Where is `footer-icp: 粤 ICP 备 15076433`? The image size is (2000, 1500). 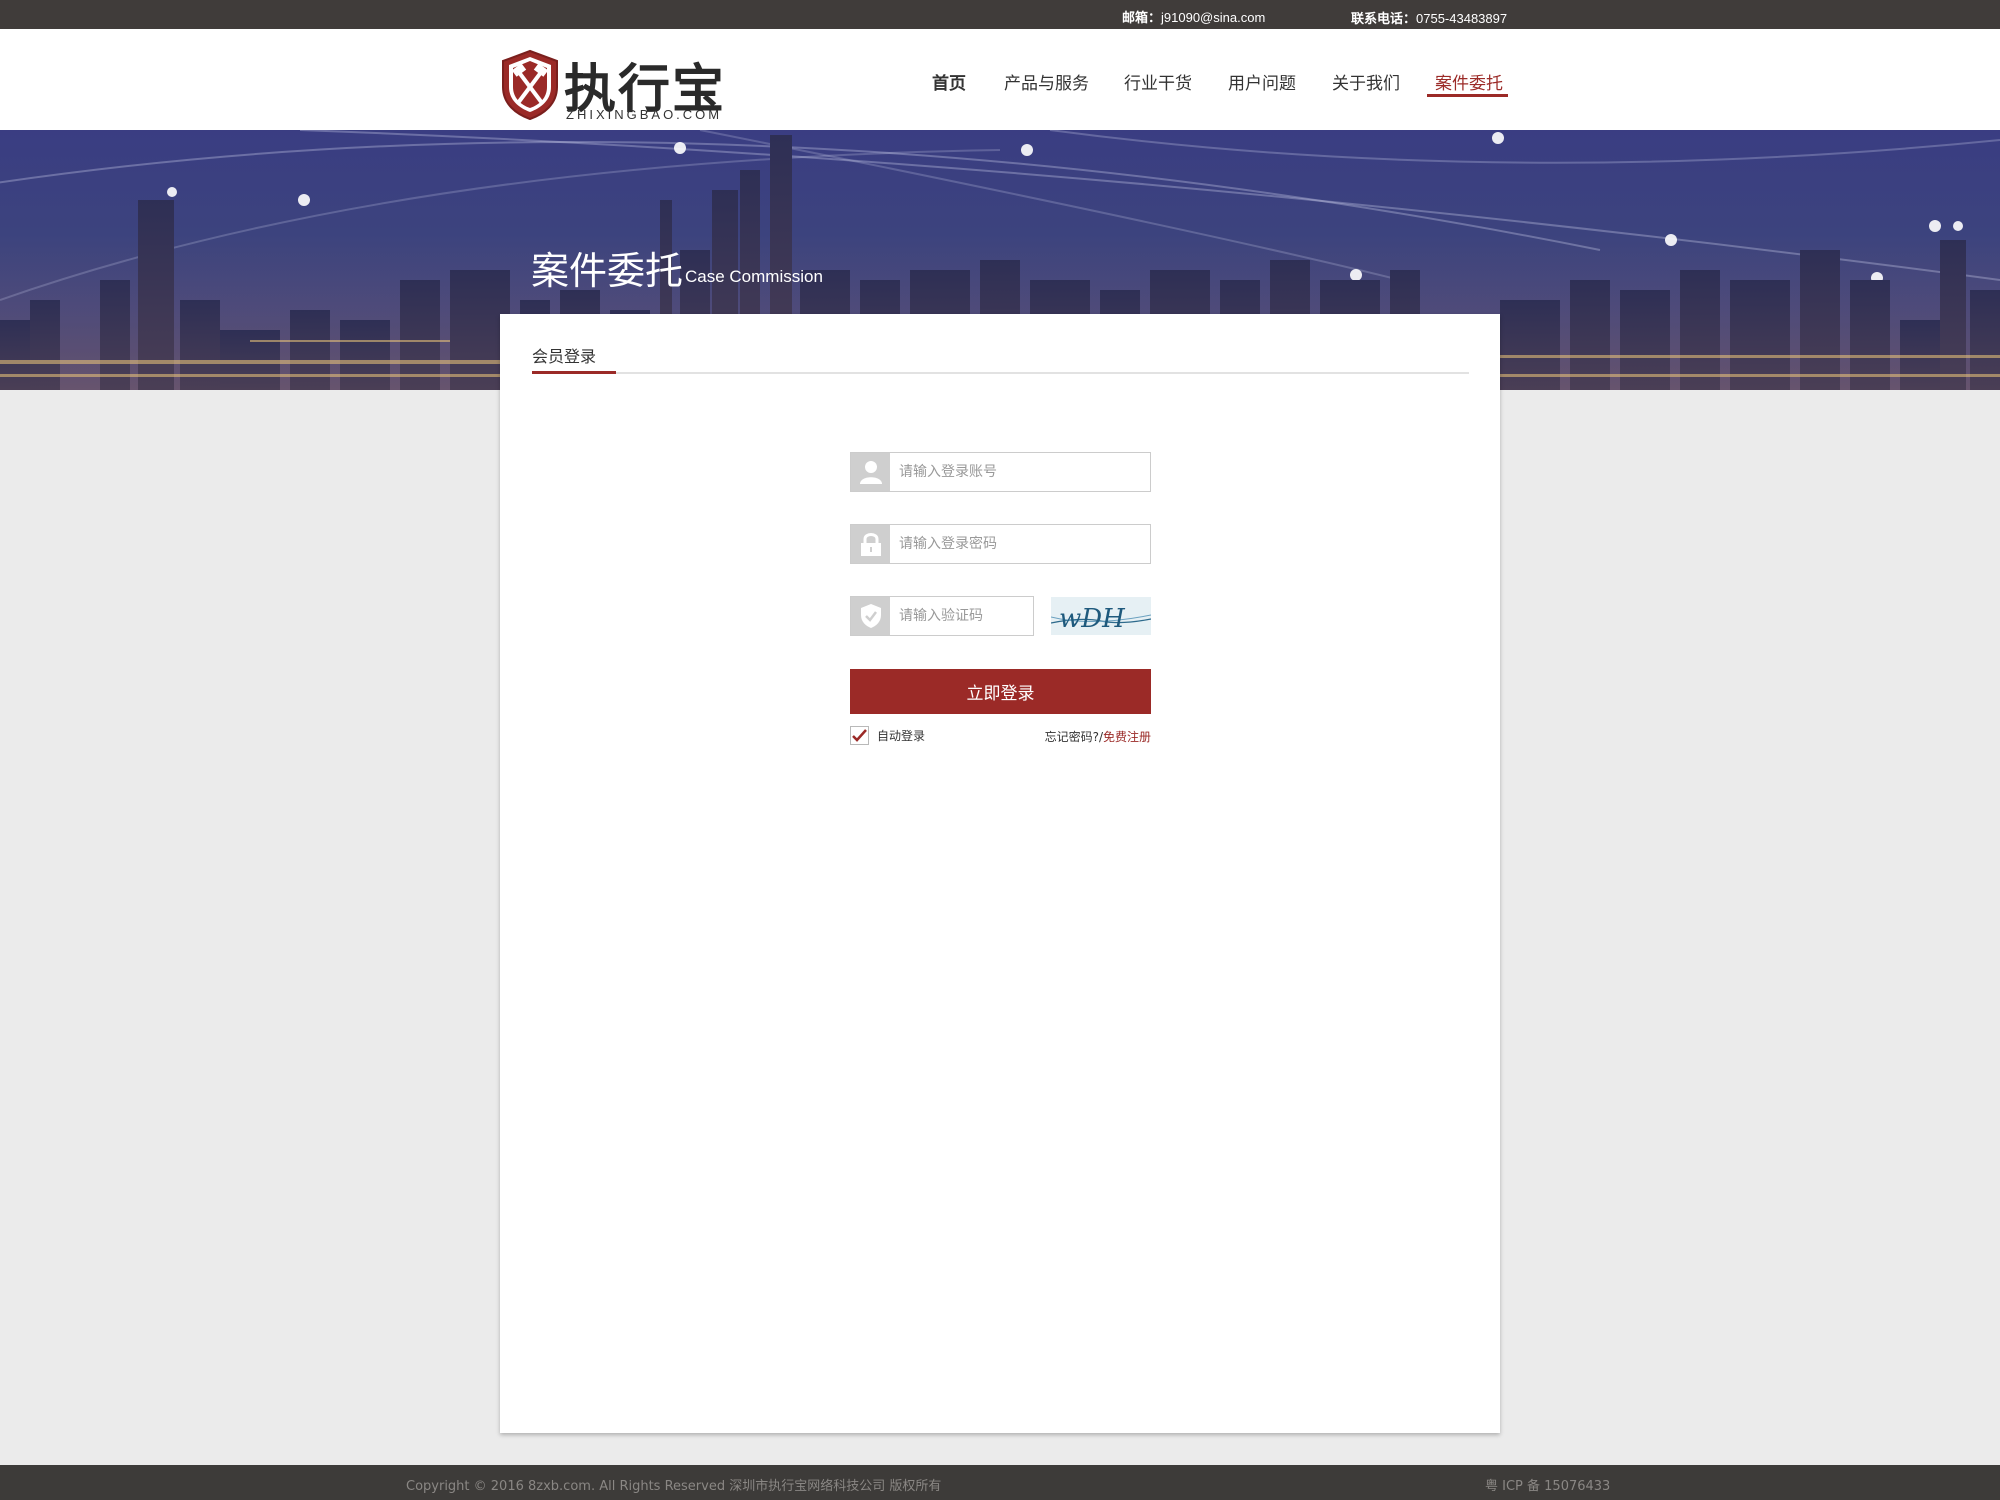
footer-icp: 粤 ICP 备 15076433 is located at coordinates (1548, 1486).